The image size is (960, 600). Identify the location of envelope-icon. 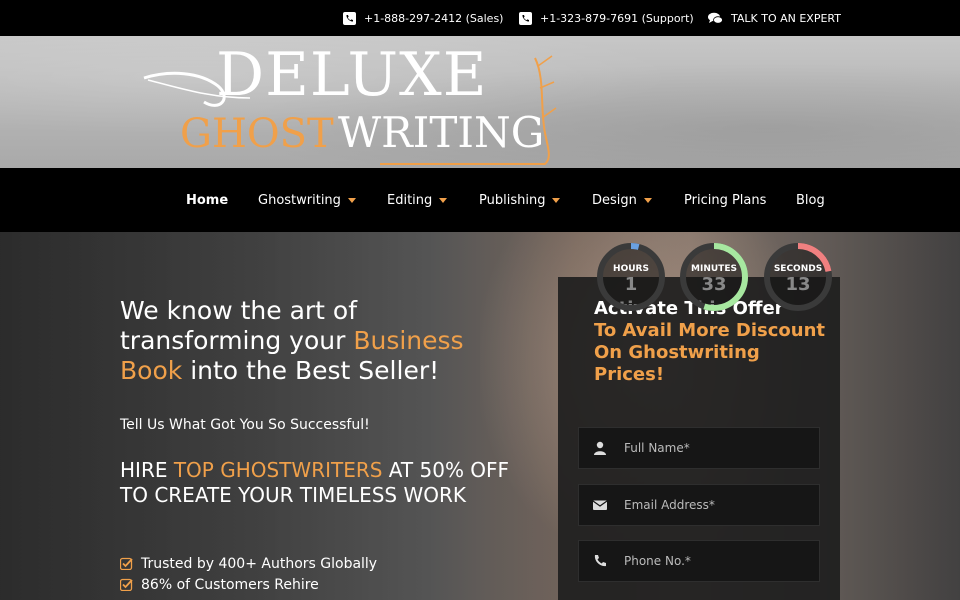
(600, 505).